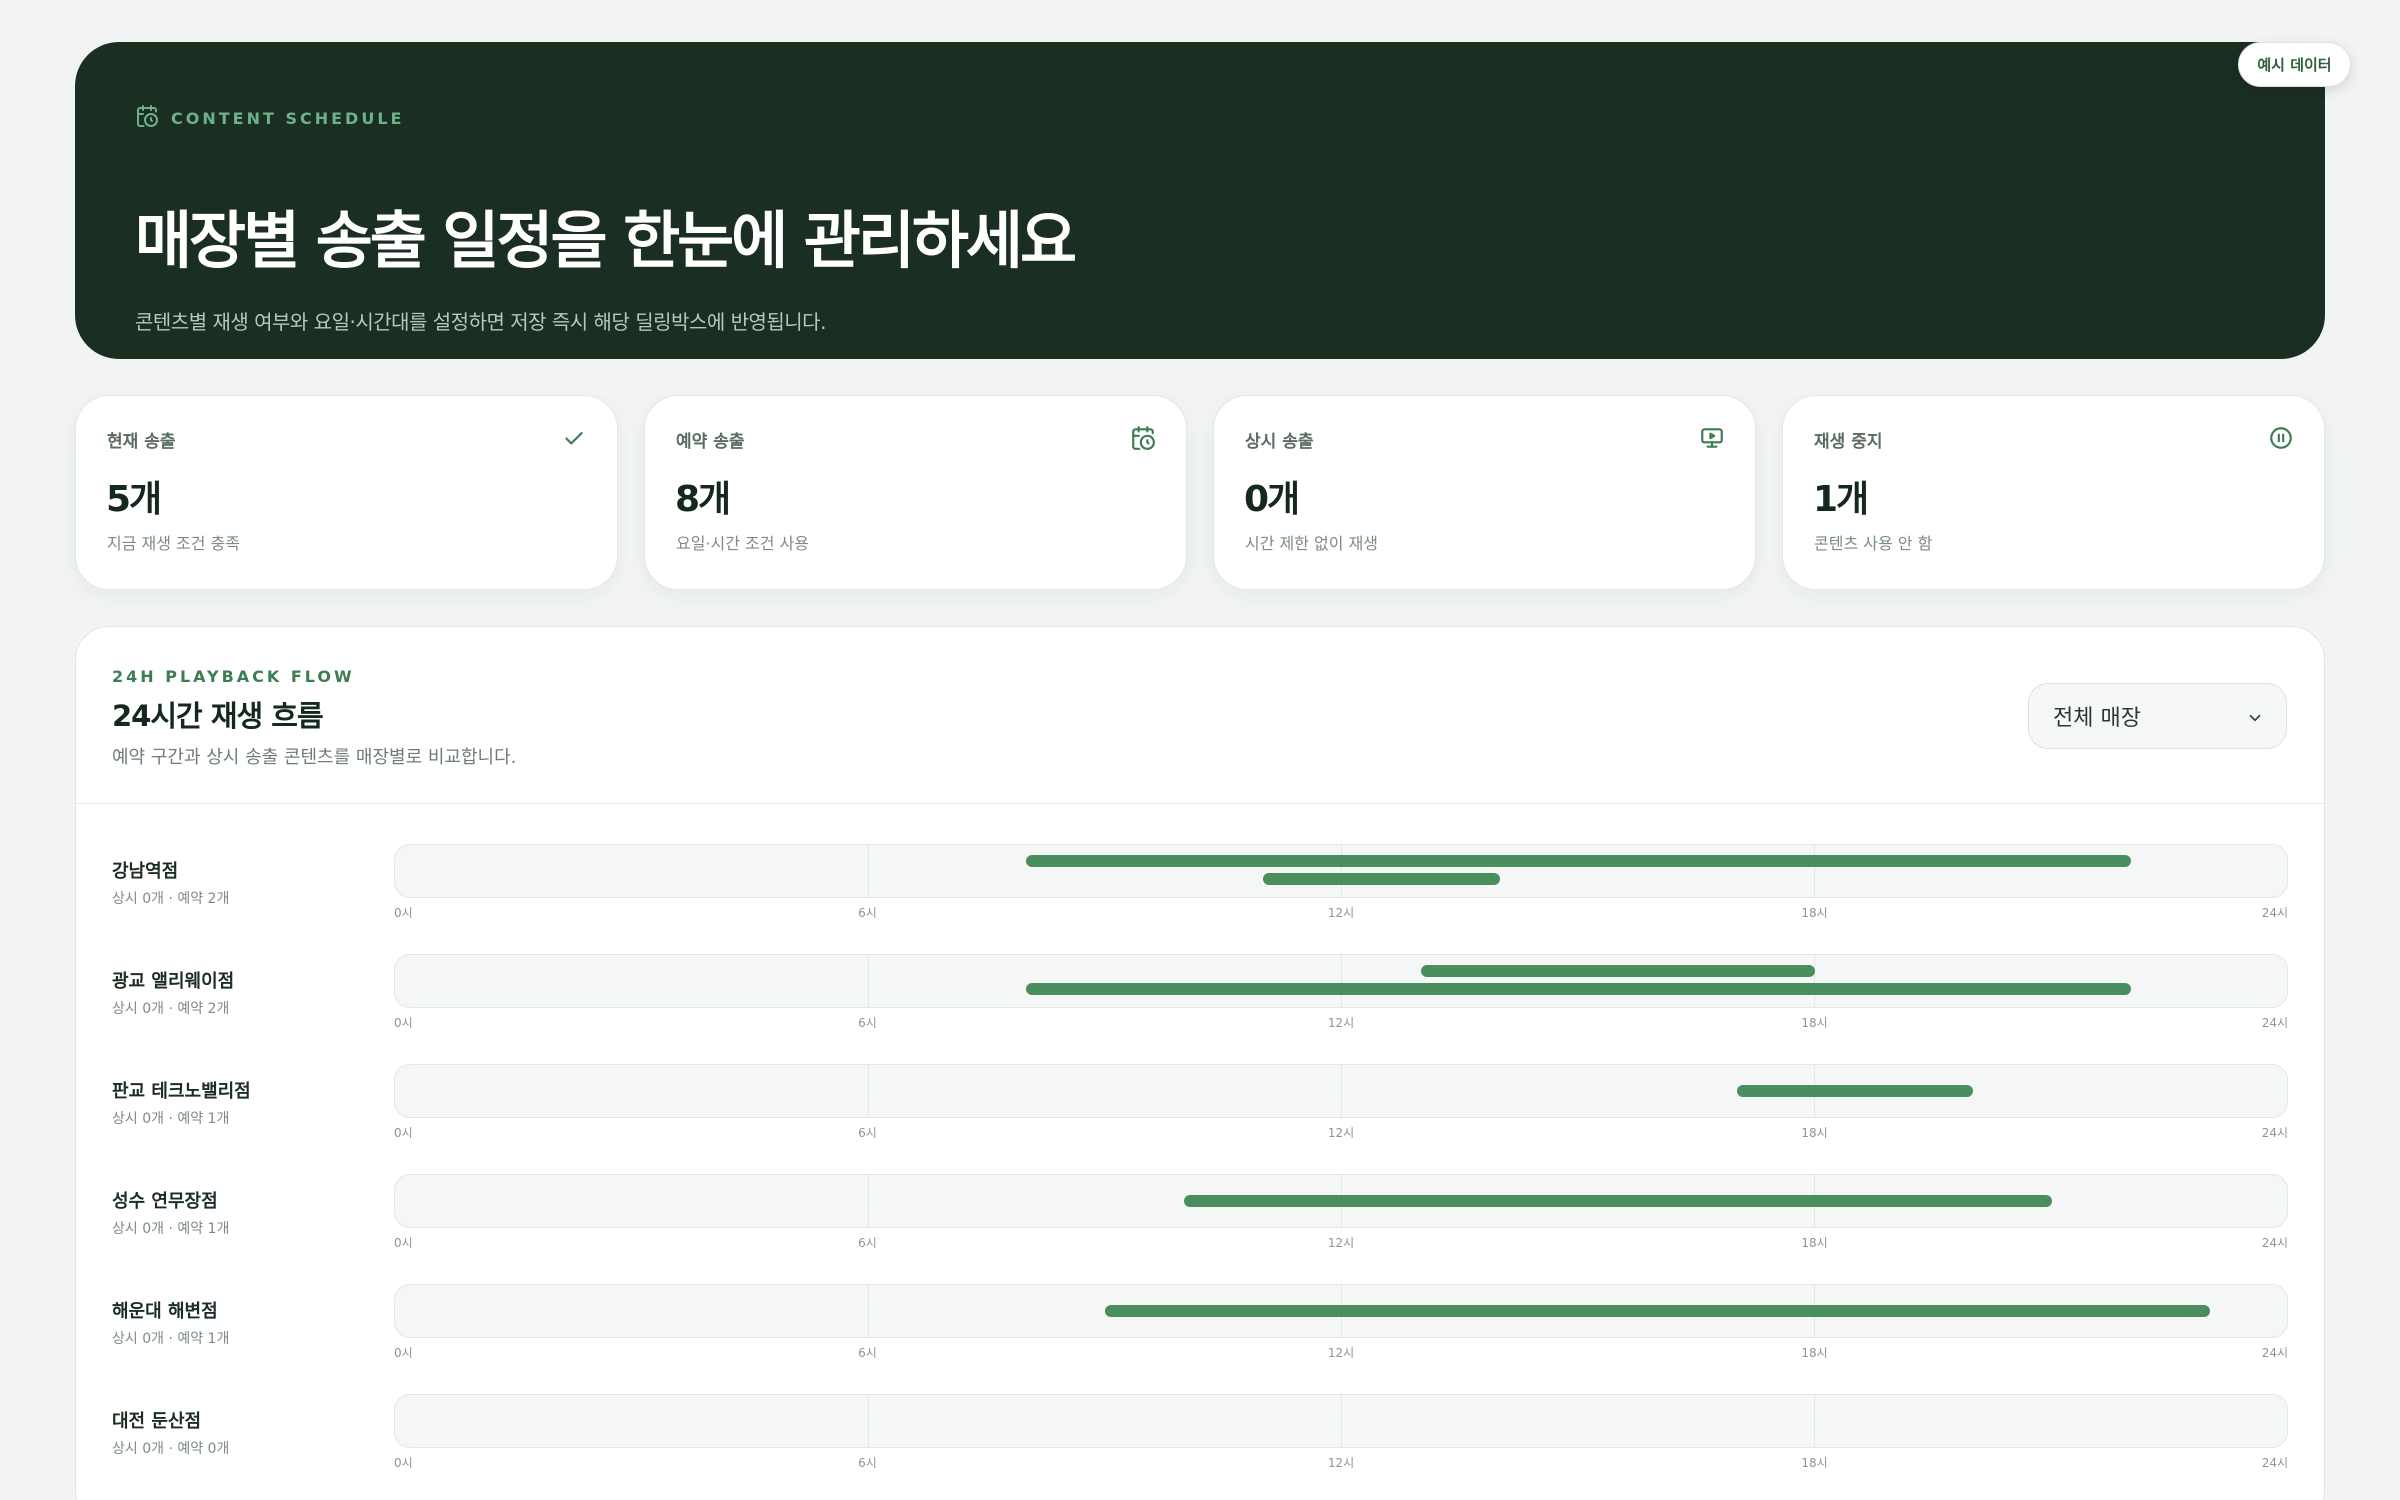  Describe the element at coordinates (1712, 438) in the screenshot. I see `monitor-play-icon` at that location.